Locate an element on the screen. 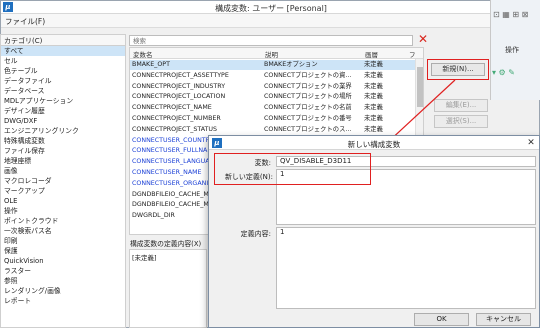 This screenshot has height=328, width=540. title-bar: μ 構成変数: ユーザー [Personal] is located at coordinates (270, 7).